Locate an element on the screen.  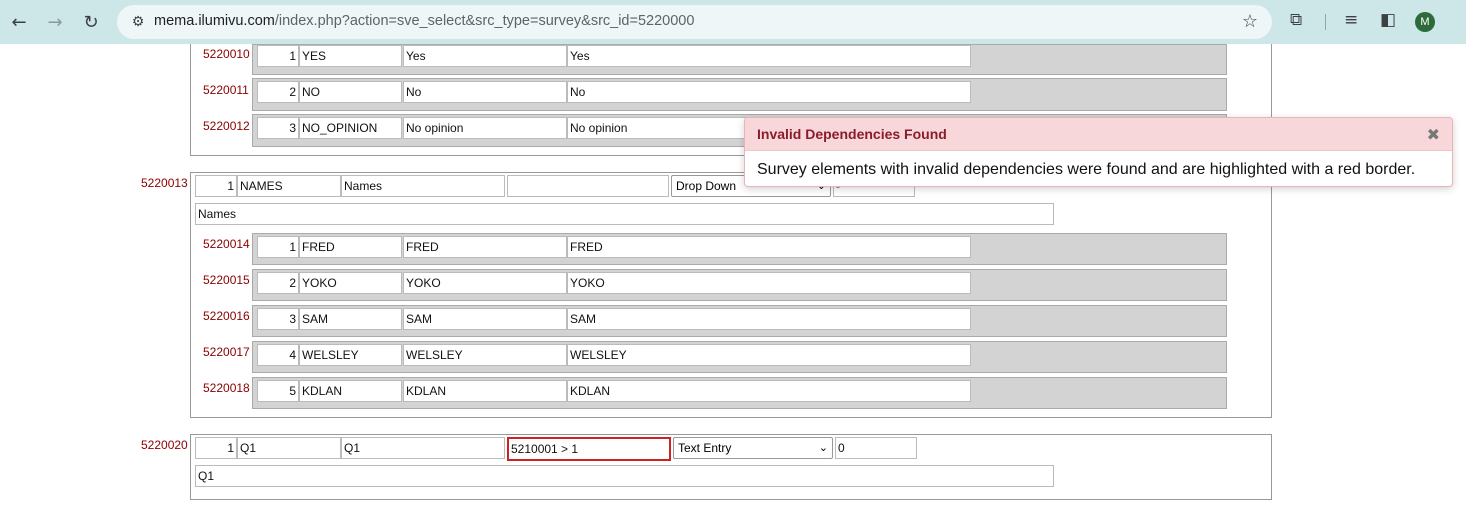
option-code-input: NO_OPINION is located at coordinates (350, 128).